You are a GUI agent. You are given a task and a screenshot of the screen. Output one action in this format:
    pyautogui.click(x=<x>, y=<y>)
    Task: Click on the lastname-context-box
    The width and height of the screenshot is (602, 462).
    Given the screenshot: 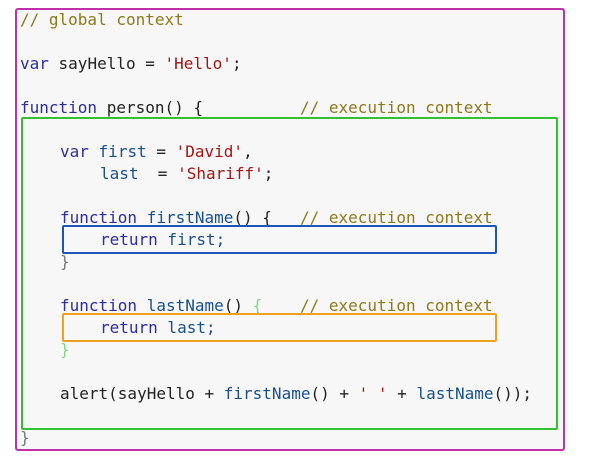 What is the action you would take?
    pyautogui.click(x=279, y=327)
    